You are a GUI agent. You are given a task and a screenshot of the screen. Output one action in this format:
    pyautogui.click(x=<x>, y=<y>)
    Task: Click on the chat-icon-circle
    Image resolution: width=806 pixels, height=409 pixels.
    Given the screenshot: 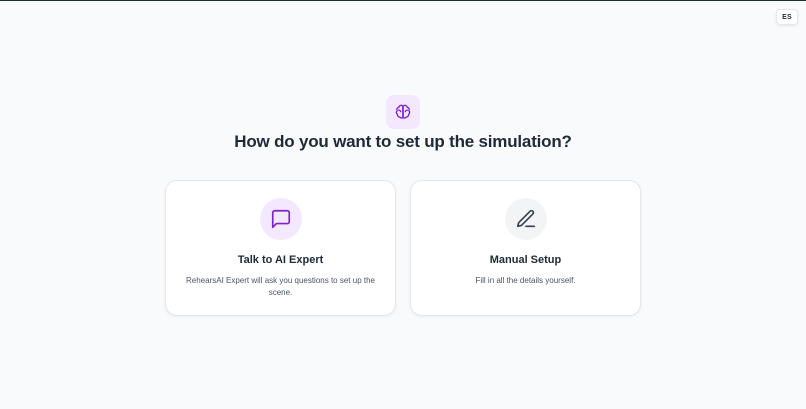 What is the action you would take?
    pyautogui.click(x=280, y=219)
    